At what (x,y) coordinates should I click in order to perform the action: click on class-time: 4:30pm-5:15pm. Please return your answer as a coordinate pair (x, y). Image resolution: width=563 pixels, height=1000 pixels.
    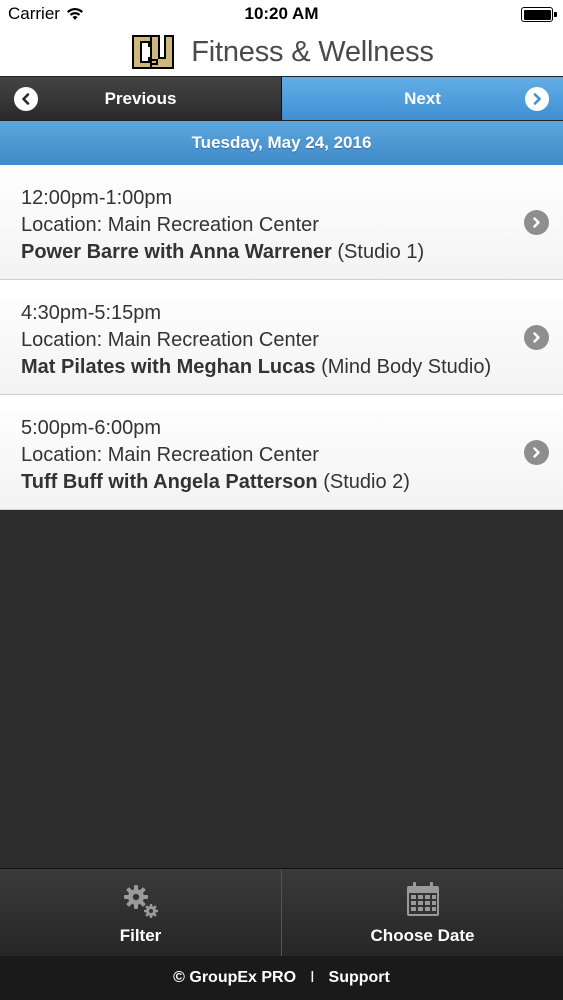
    Looking at the image, I should click on (91, 313).